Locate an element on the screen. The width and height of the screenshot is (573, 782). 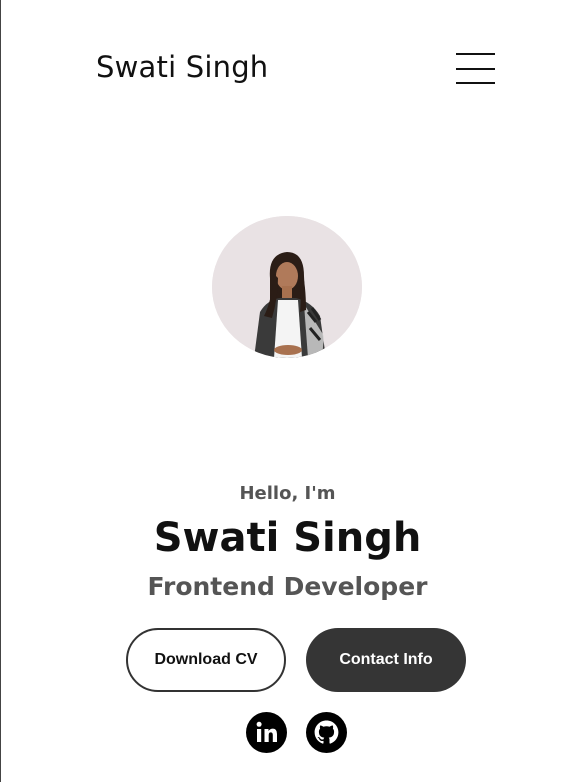
hero-name: Swati Singh is located at coordinates (287, 538).